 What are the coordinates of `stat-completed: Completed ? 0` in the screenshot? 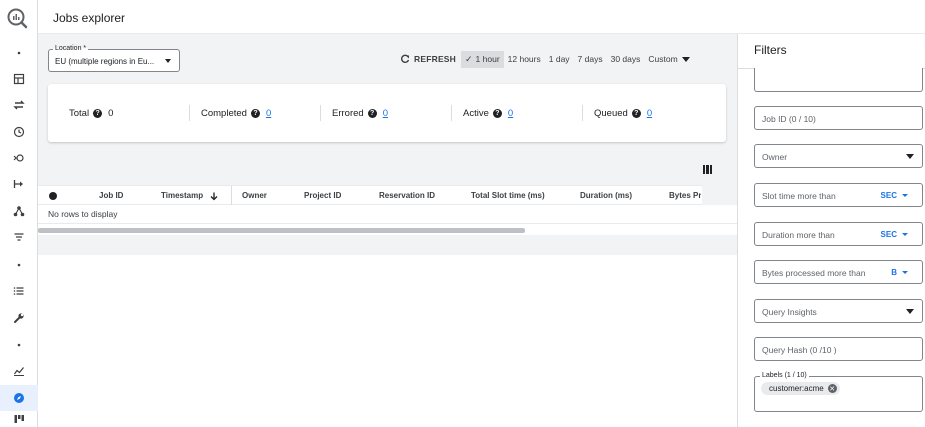 It's located at (236, 113).